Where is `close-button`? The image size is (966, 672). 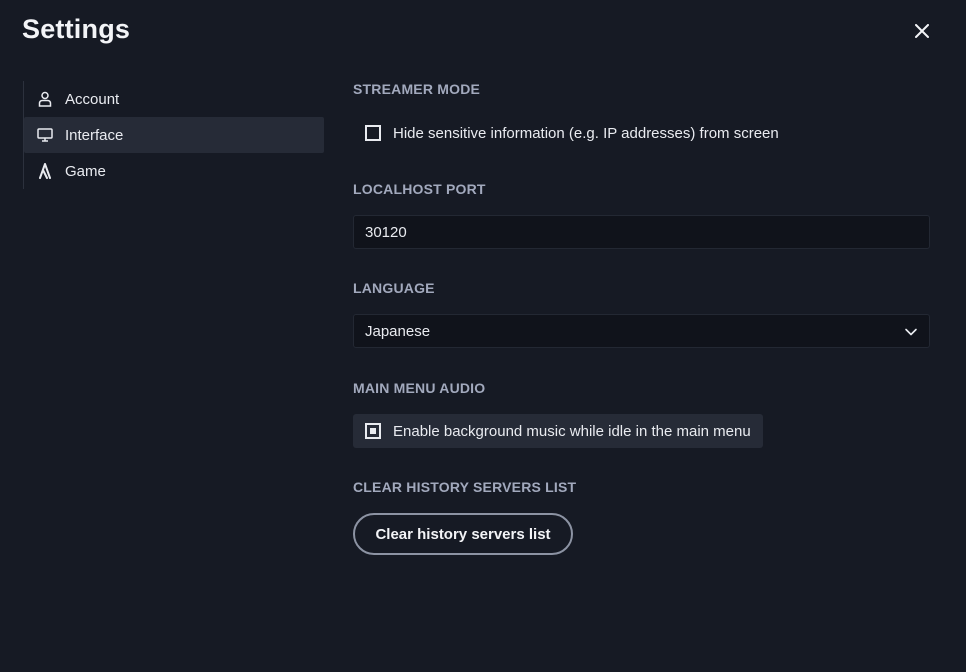 close-button is located at coordinates (922, 31).